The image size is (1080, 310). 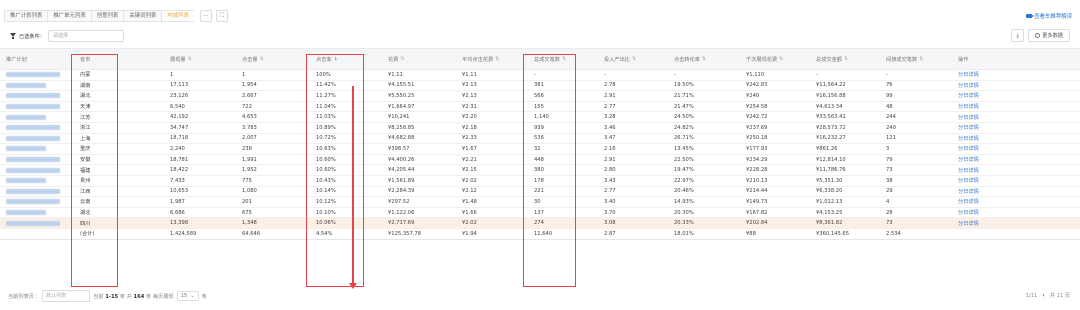 I want to click on page-size-select: 15 ⌄, so click(x=187, y=296).